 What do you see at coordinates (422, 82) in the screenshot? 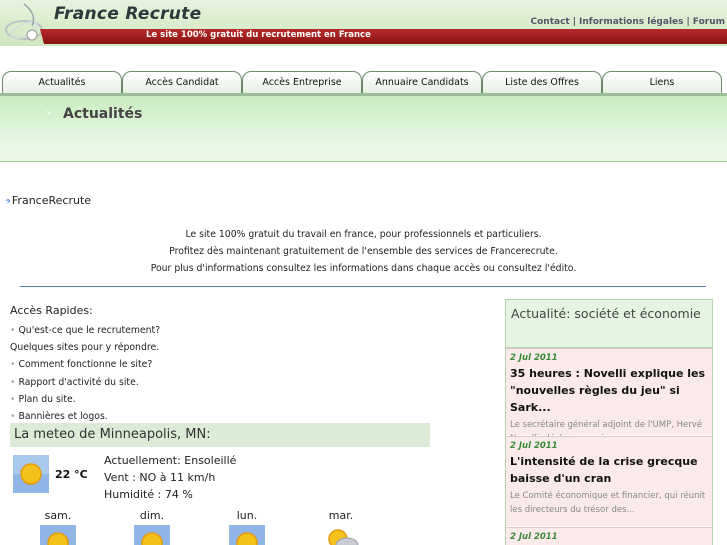
I see `tab-annuaire-candidats: Annuaire Candidats` at bounding box center [422, 82].